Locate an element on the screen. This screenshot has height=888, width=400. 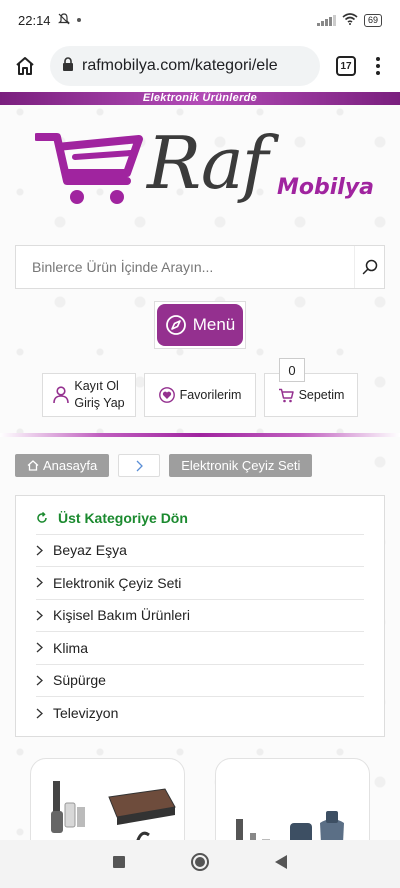
lock-icon is located at coordinates (68, 66).